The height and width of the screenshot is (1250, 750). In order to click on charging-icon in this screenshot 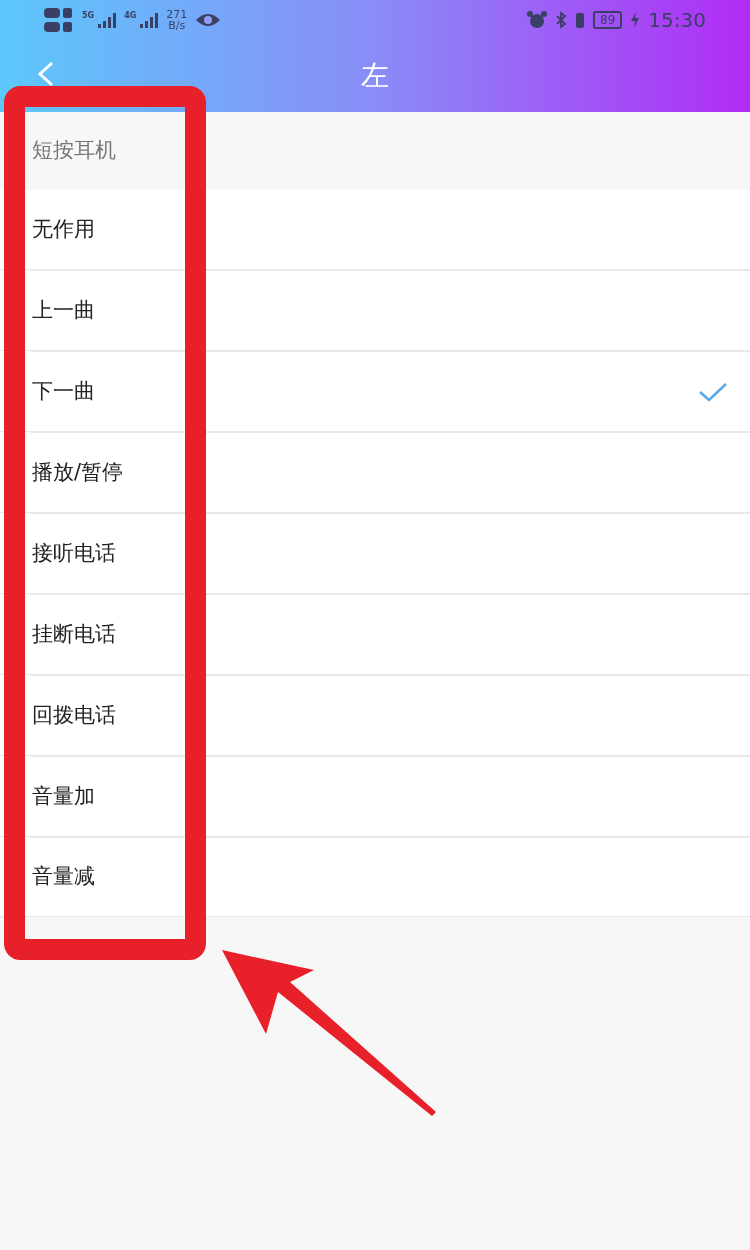, I will do `click(635, 20)`.